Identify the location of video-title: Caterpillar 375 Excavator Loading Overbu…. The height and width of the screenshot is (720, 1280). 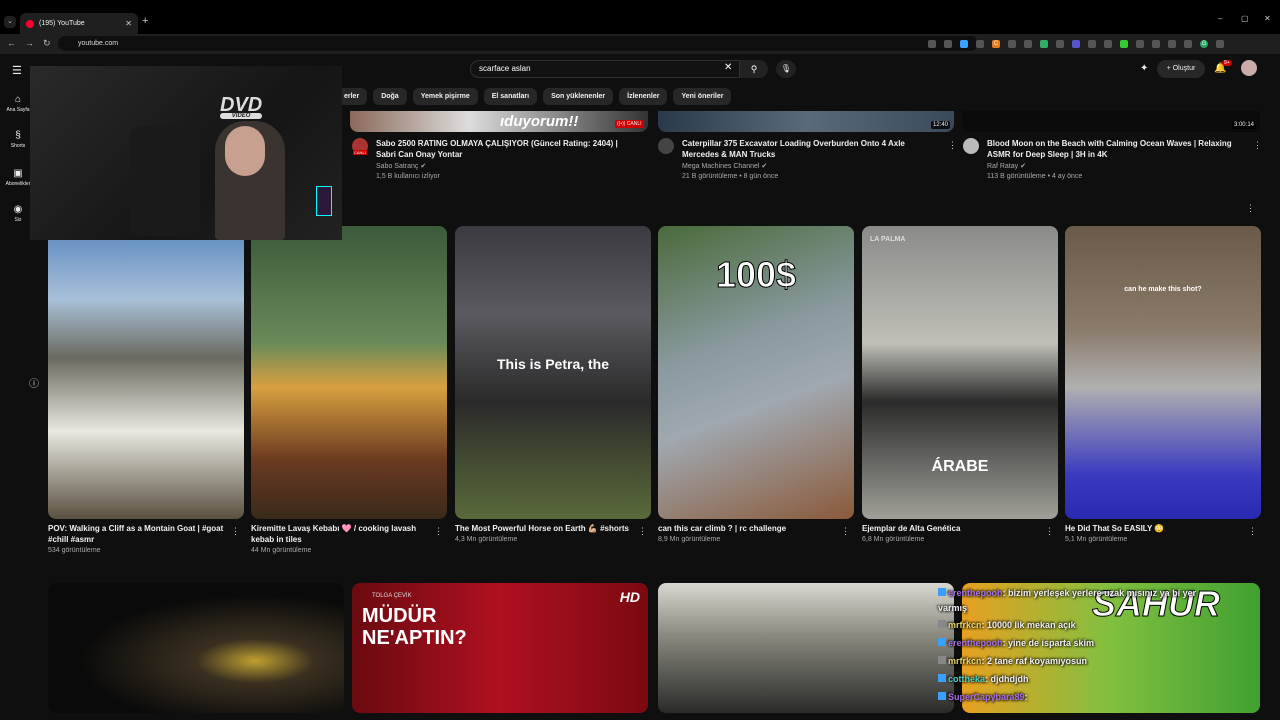
(809, 149).